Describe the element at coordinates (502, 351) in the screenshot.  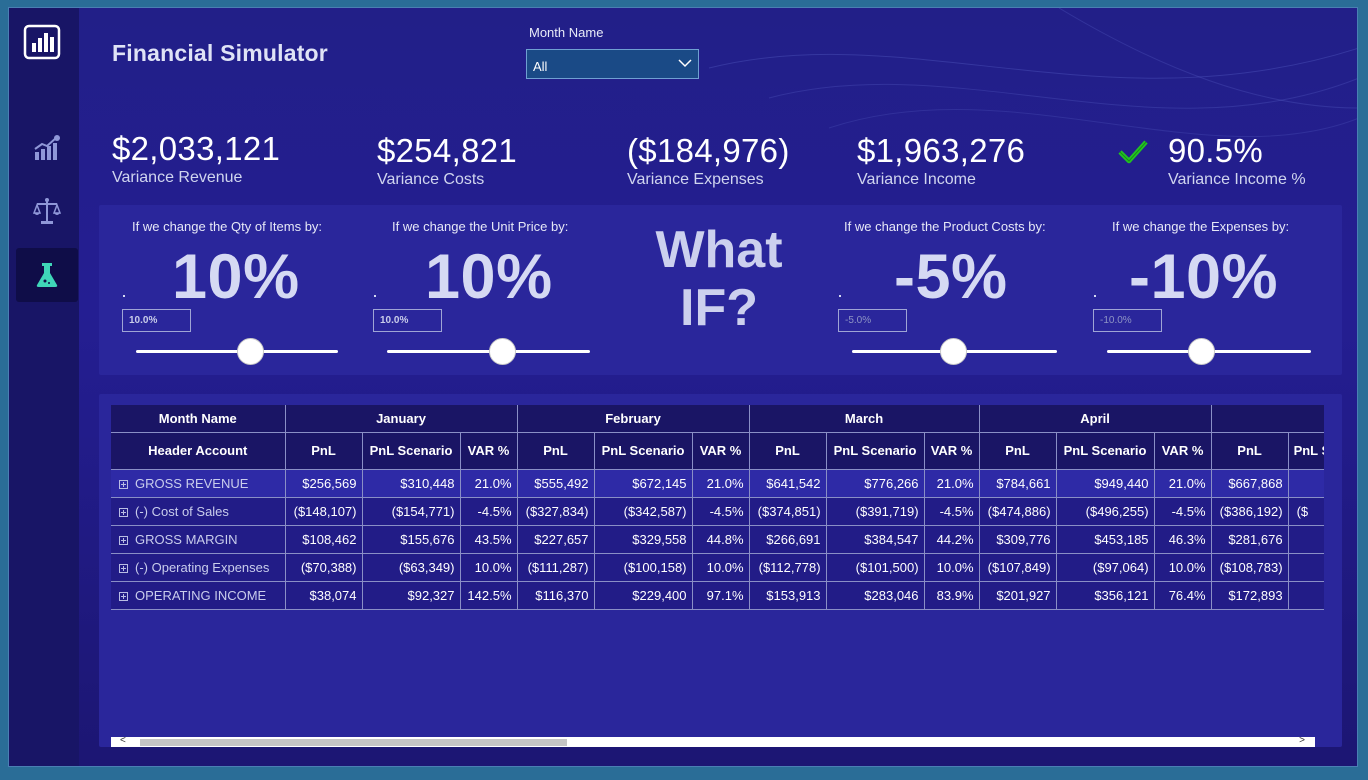
I see `price-param-slider-thumb` at that location.